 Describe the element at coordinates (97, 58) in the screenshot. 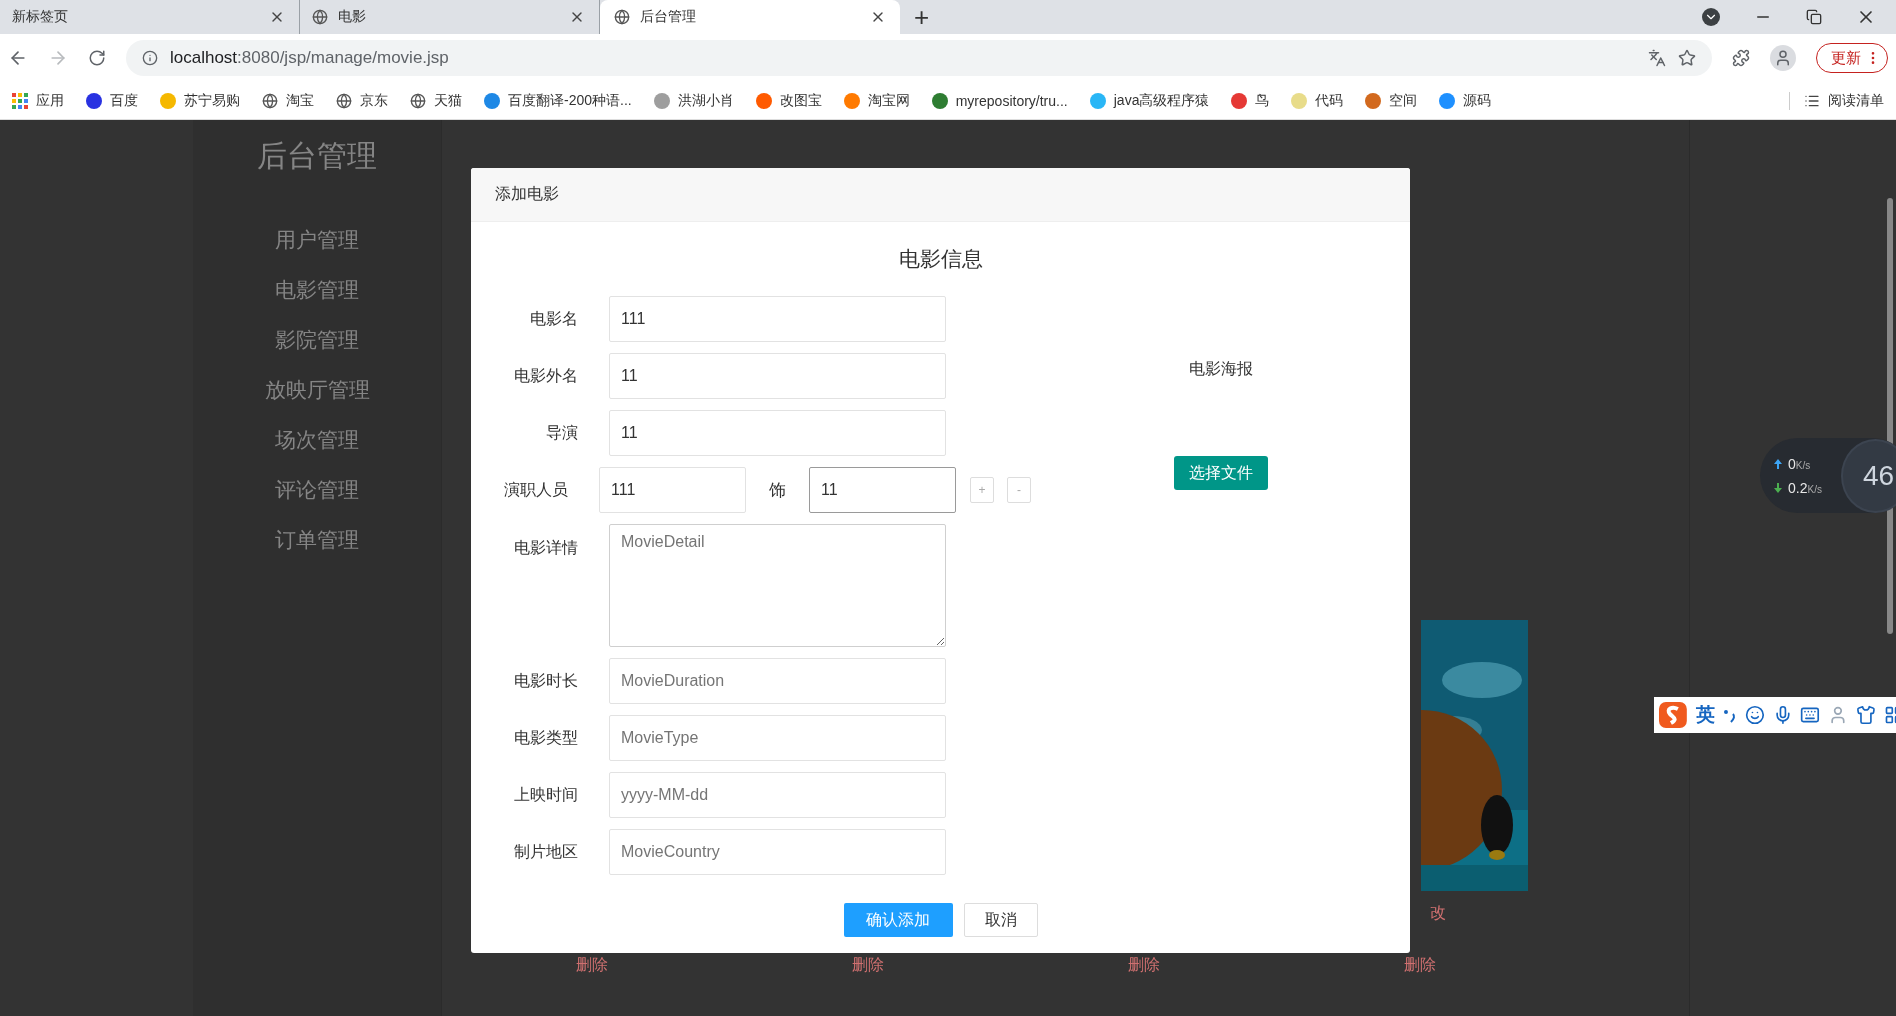

I see `reload-icon` at that location.